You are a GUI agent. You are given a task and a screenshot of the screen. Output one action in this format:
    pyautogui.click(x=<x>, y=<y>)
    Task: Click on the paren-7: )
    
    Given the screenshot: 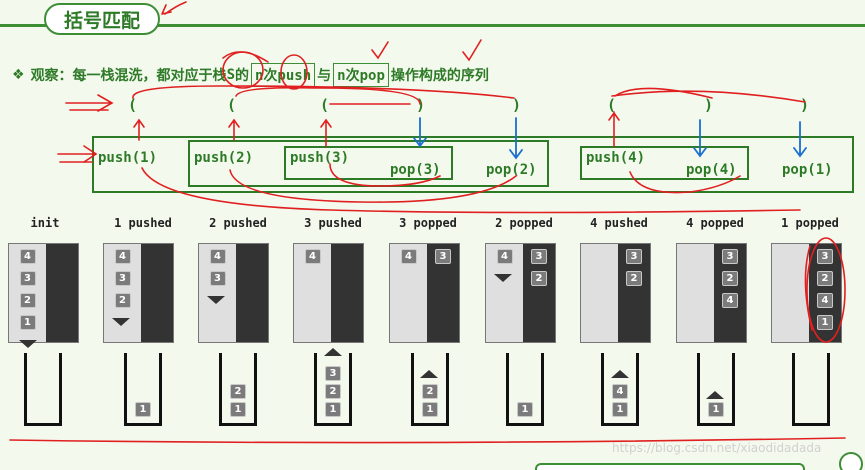 What is the action you would take?
    pyautogui.click(x=709, y=105)
    